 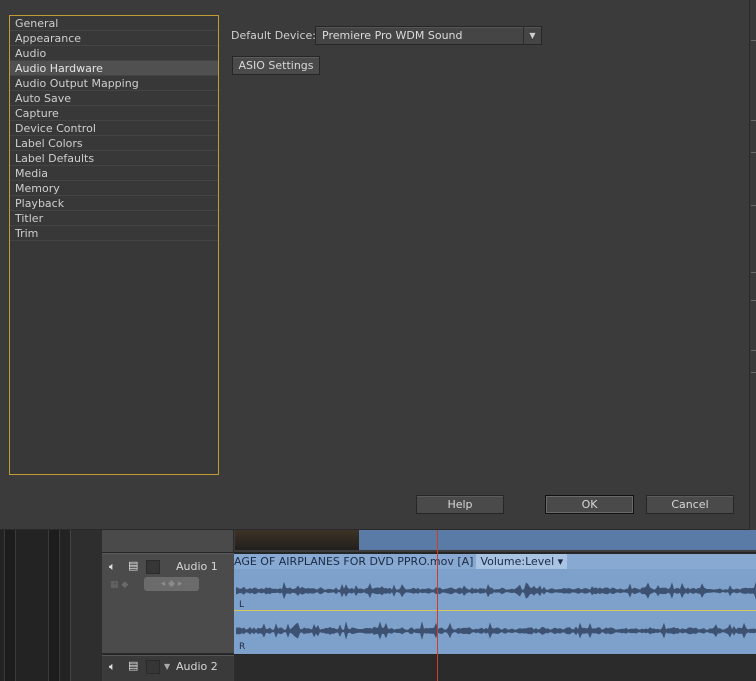 I want to click on keyframe-icon: ▦ ◆, so click(x=119, y=585).